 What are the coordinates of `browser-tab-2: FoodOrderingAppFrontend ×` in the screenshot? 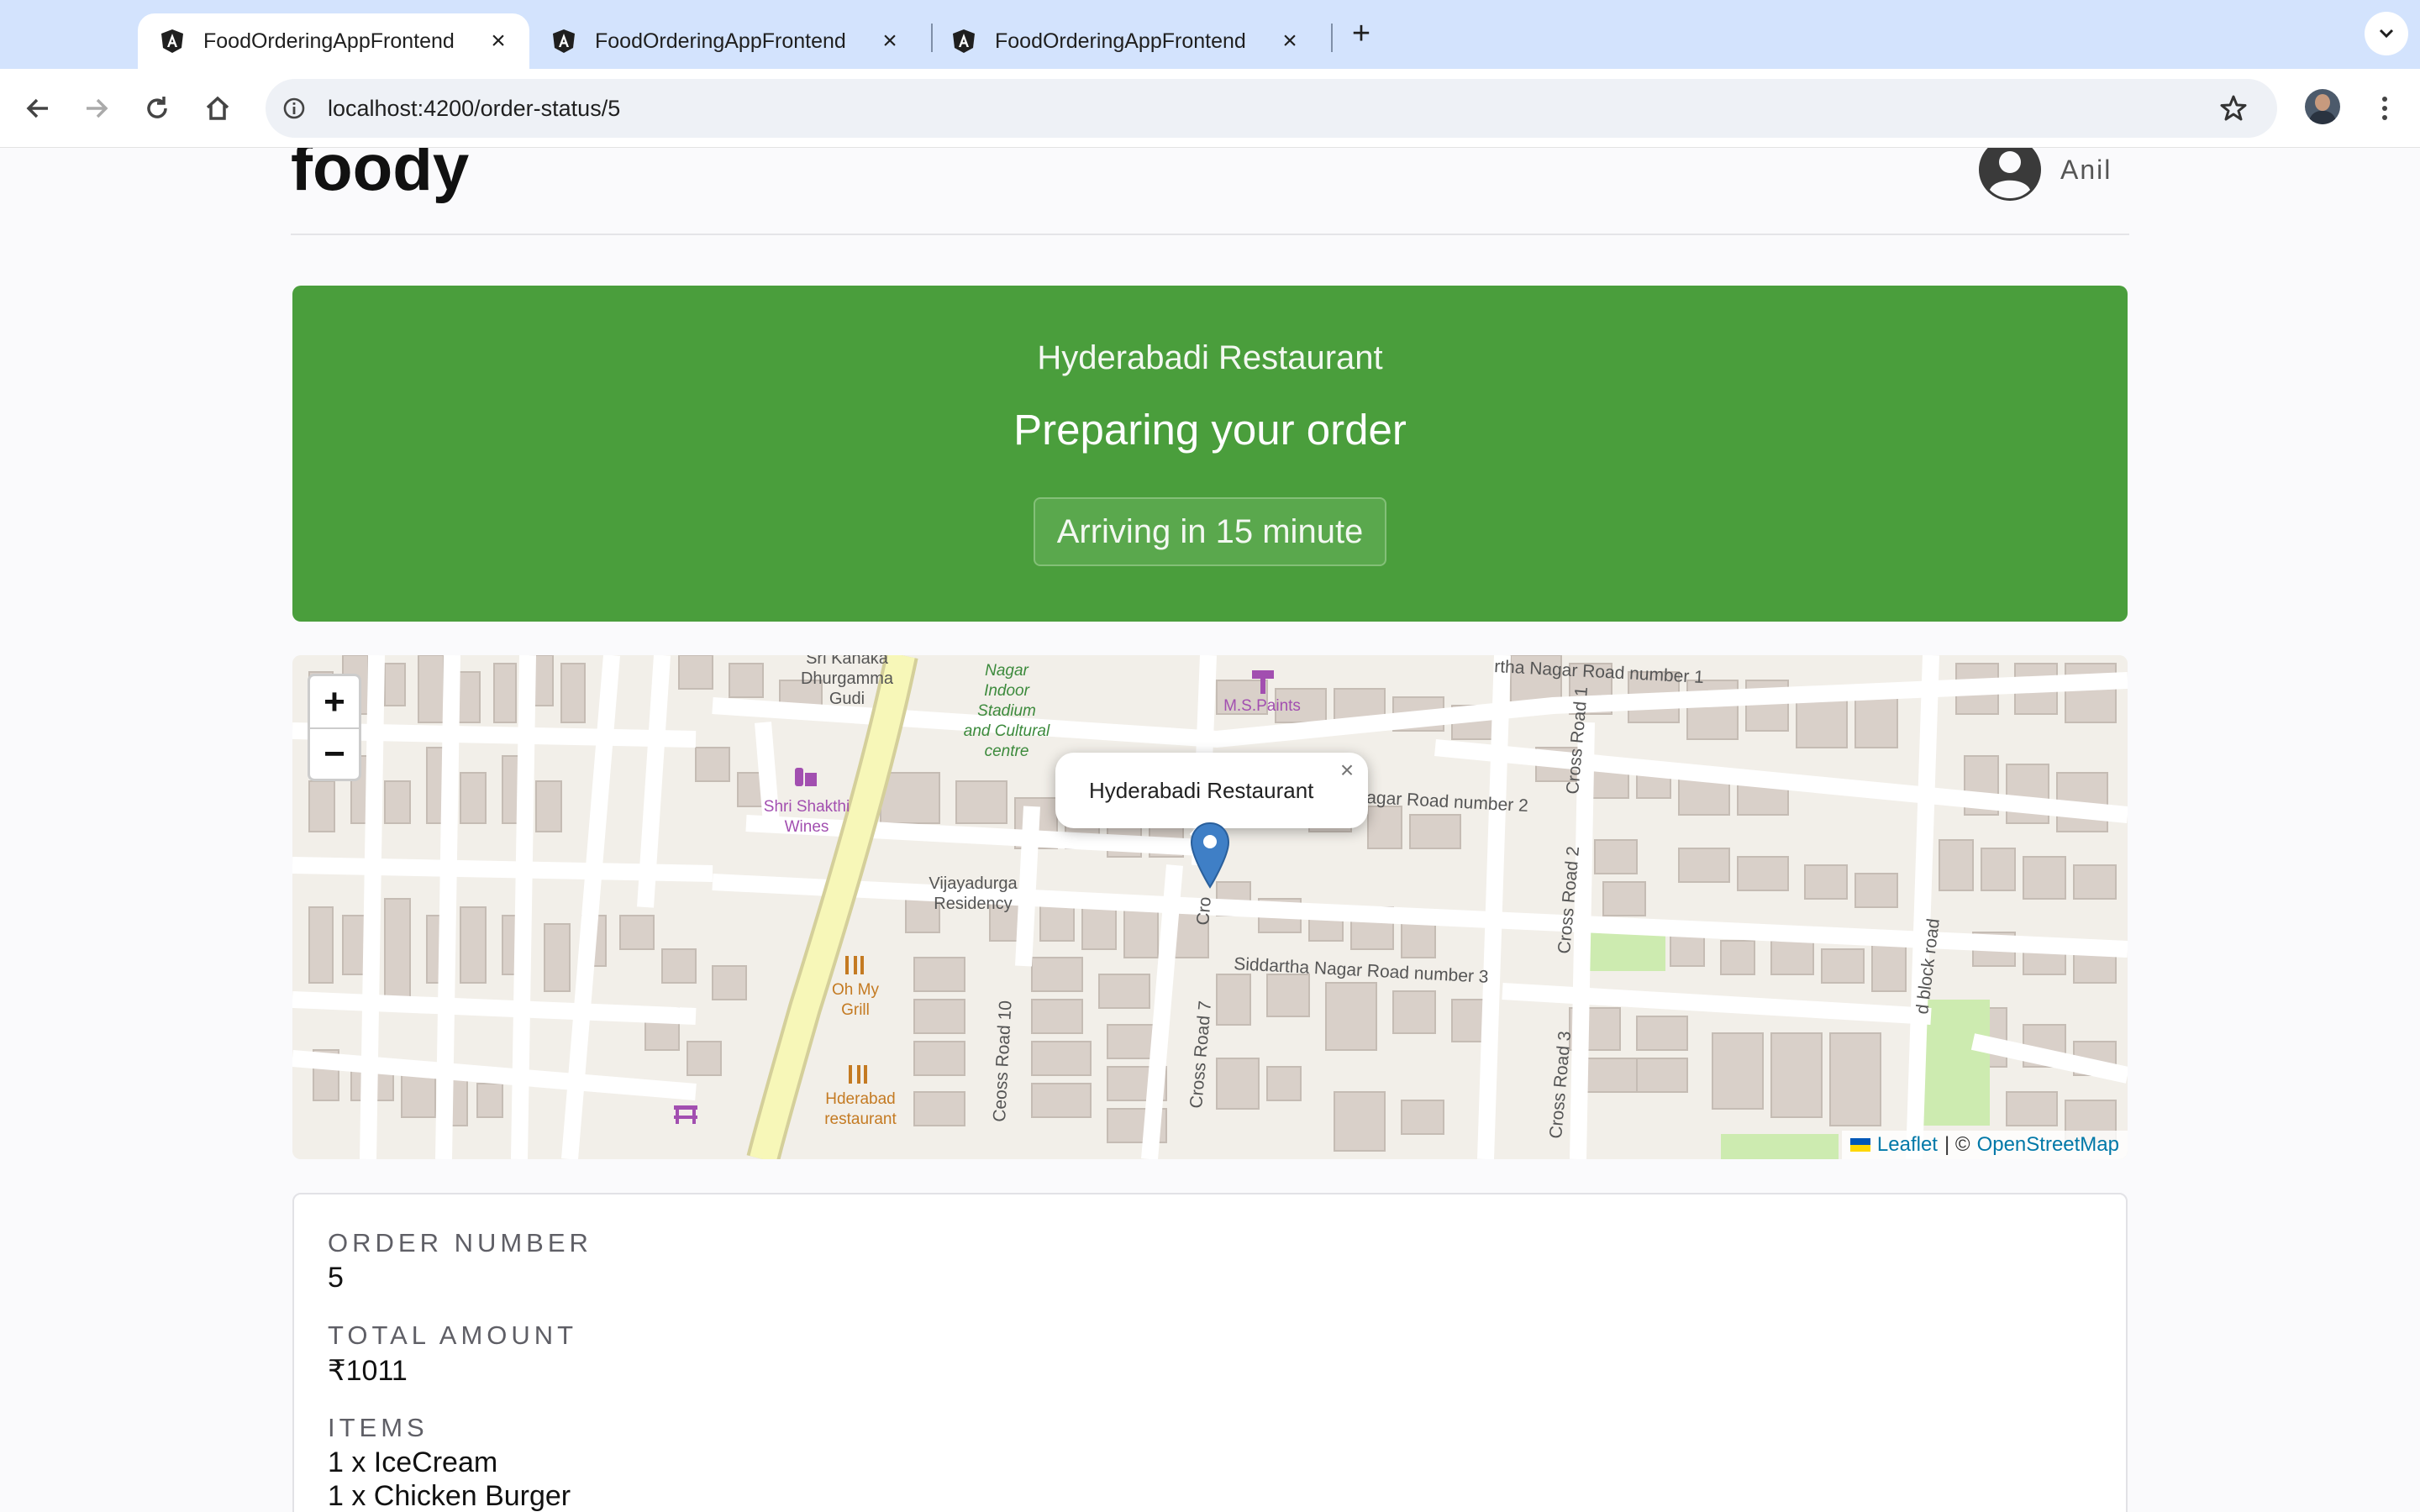 It's located at (725, 41).